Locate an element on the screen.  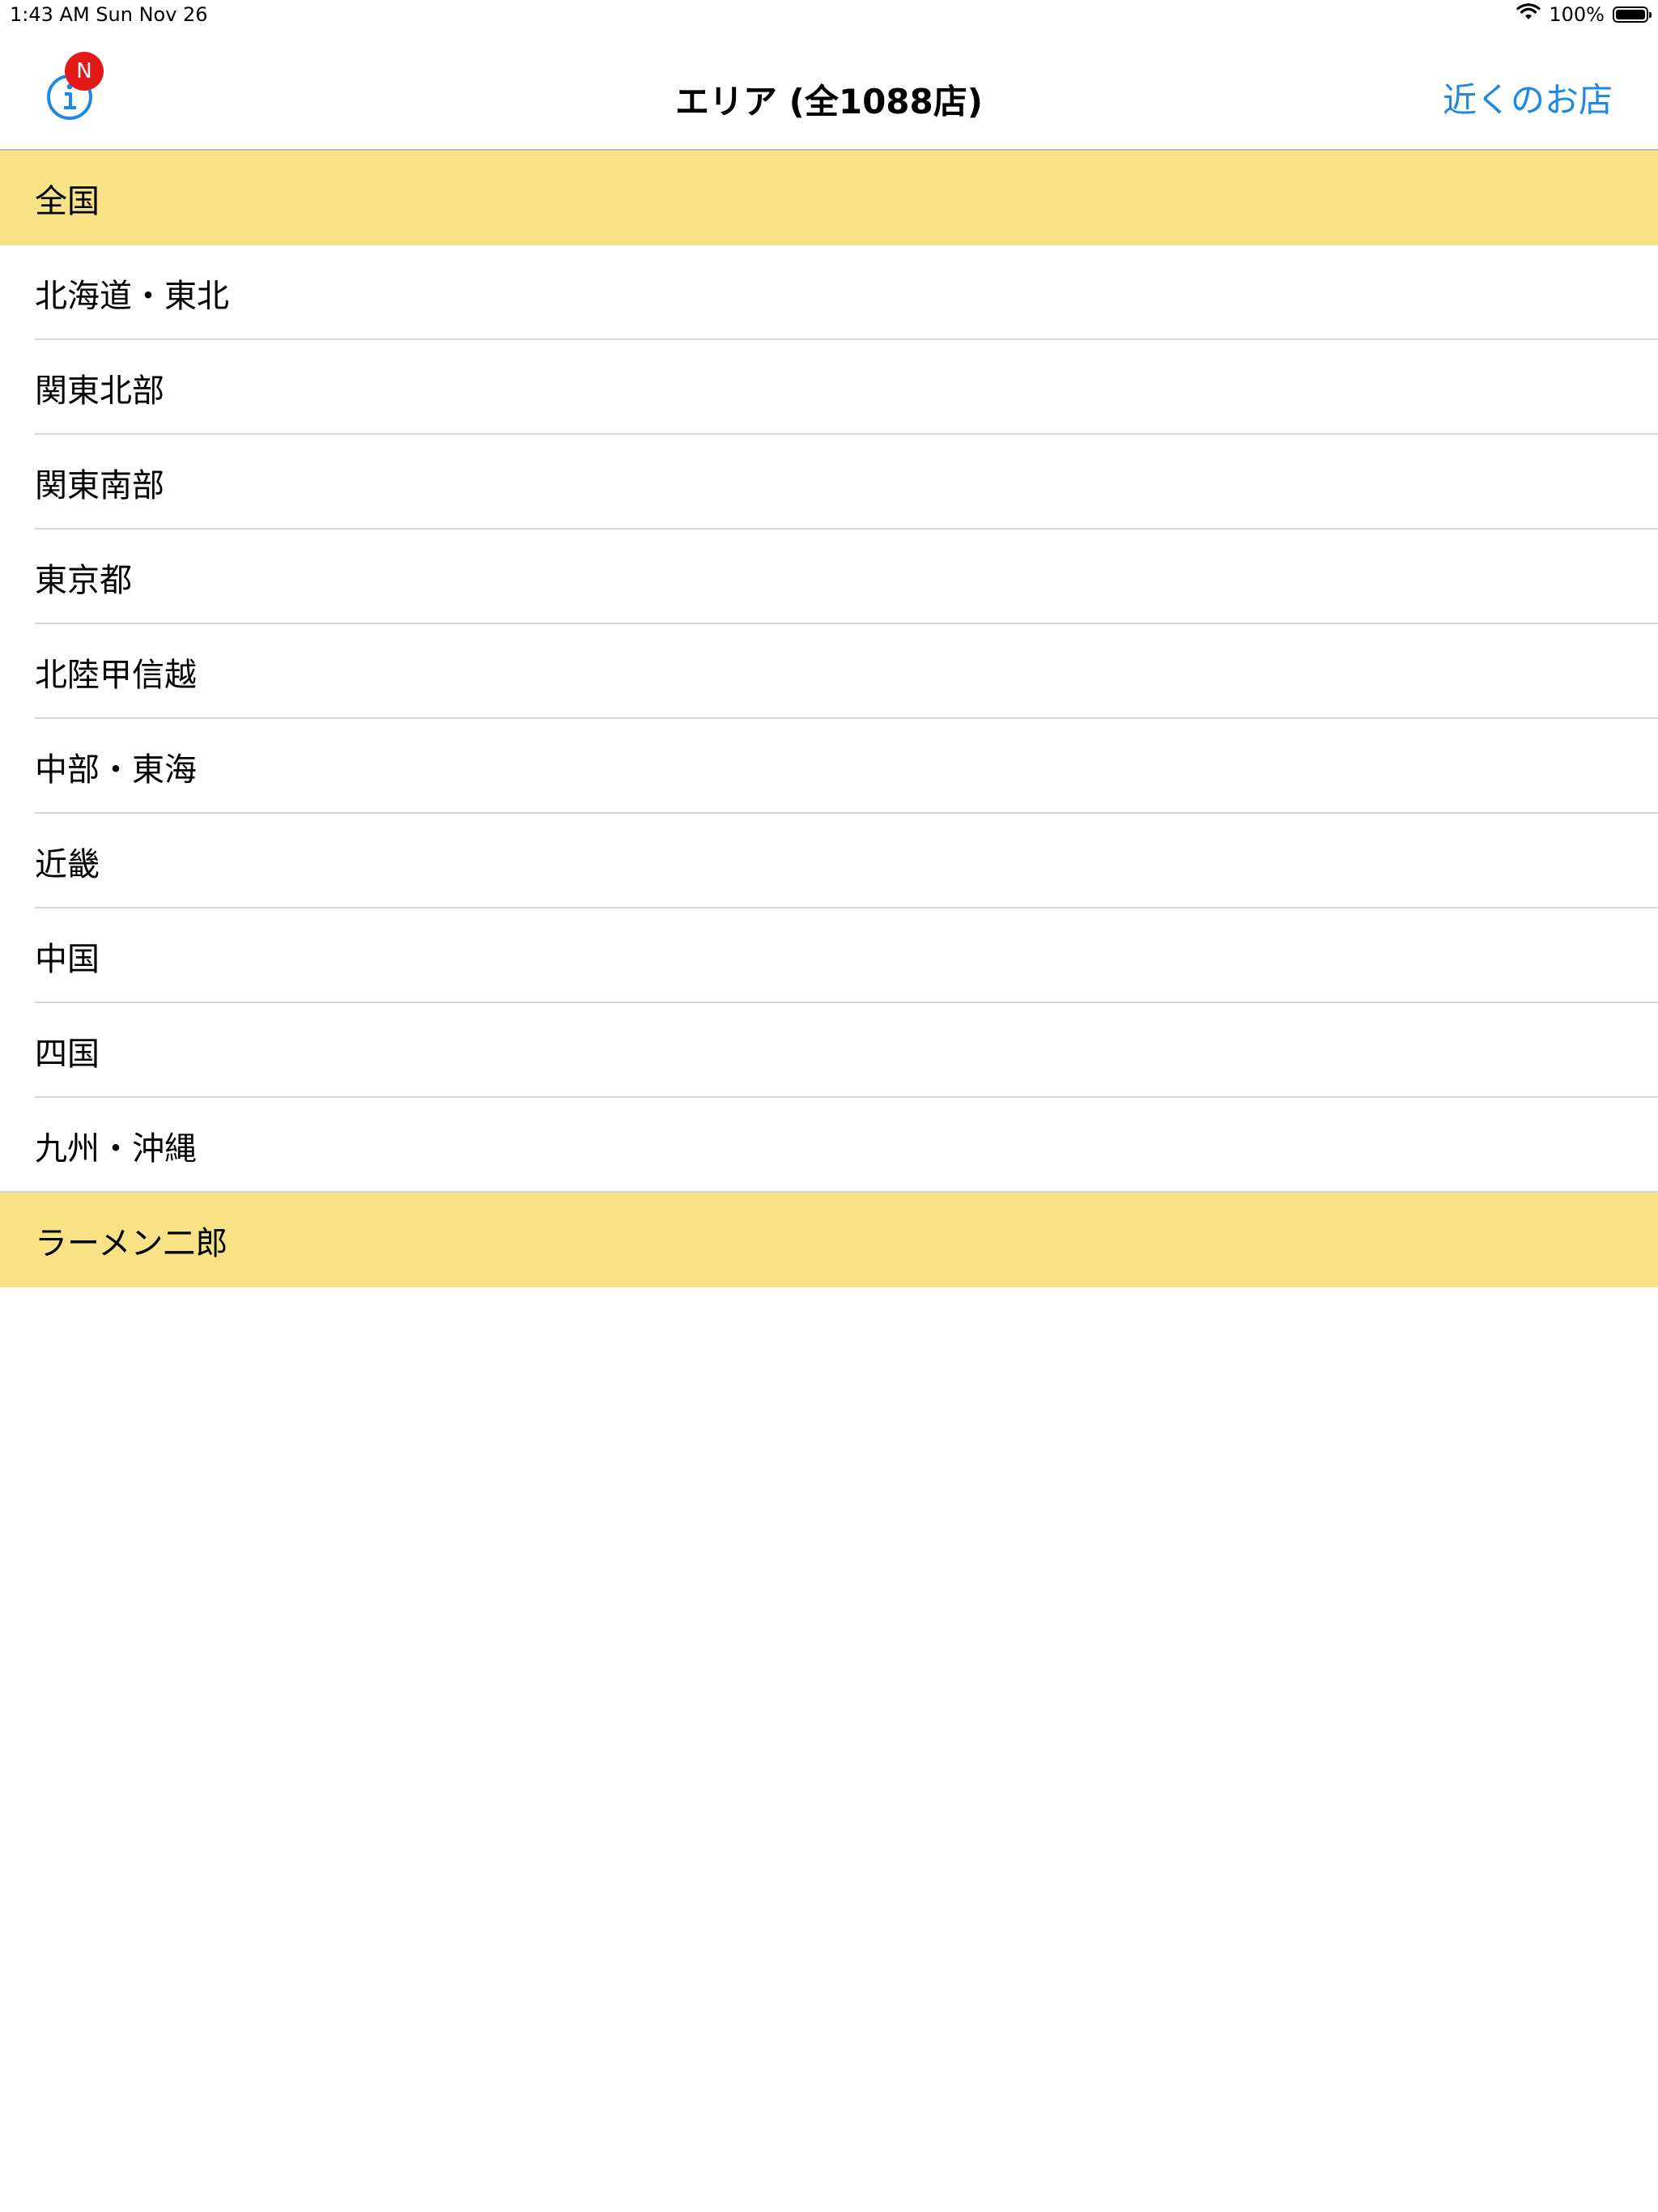
list-item-label: 中国 is located at coordinates (67, 959).